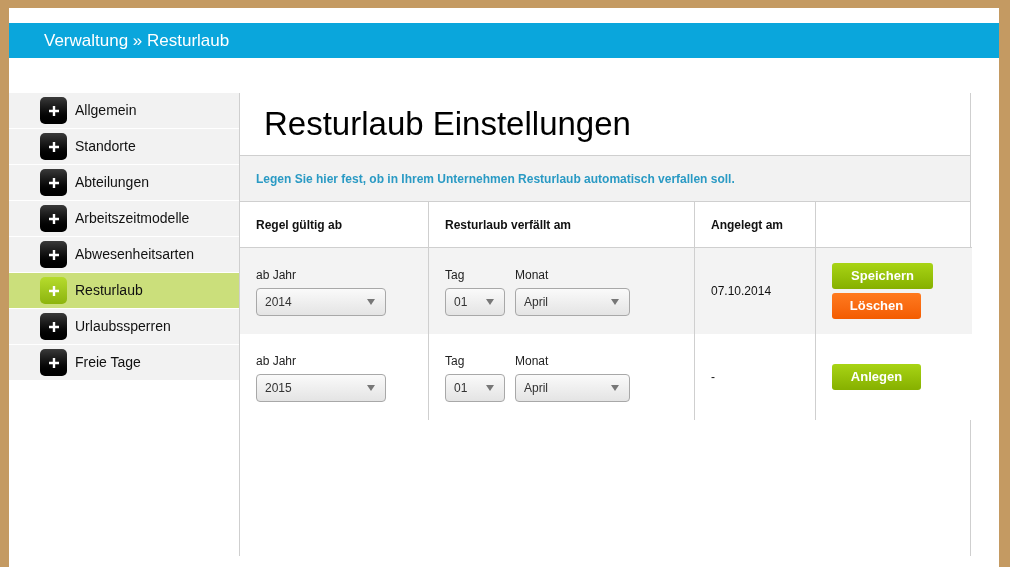 The image size is (1010, 567). I want to click on year-select: 2015, so click(321, 388).